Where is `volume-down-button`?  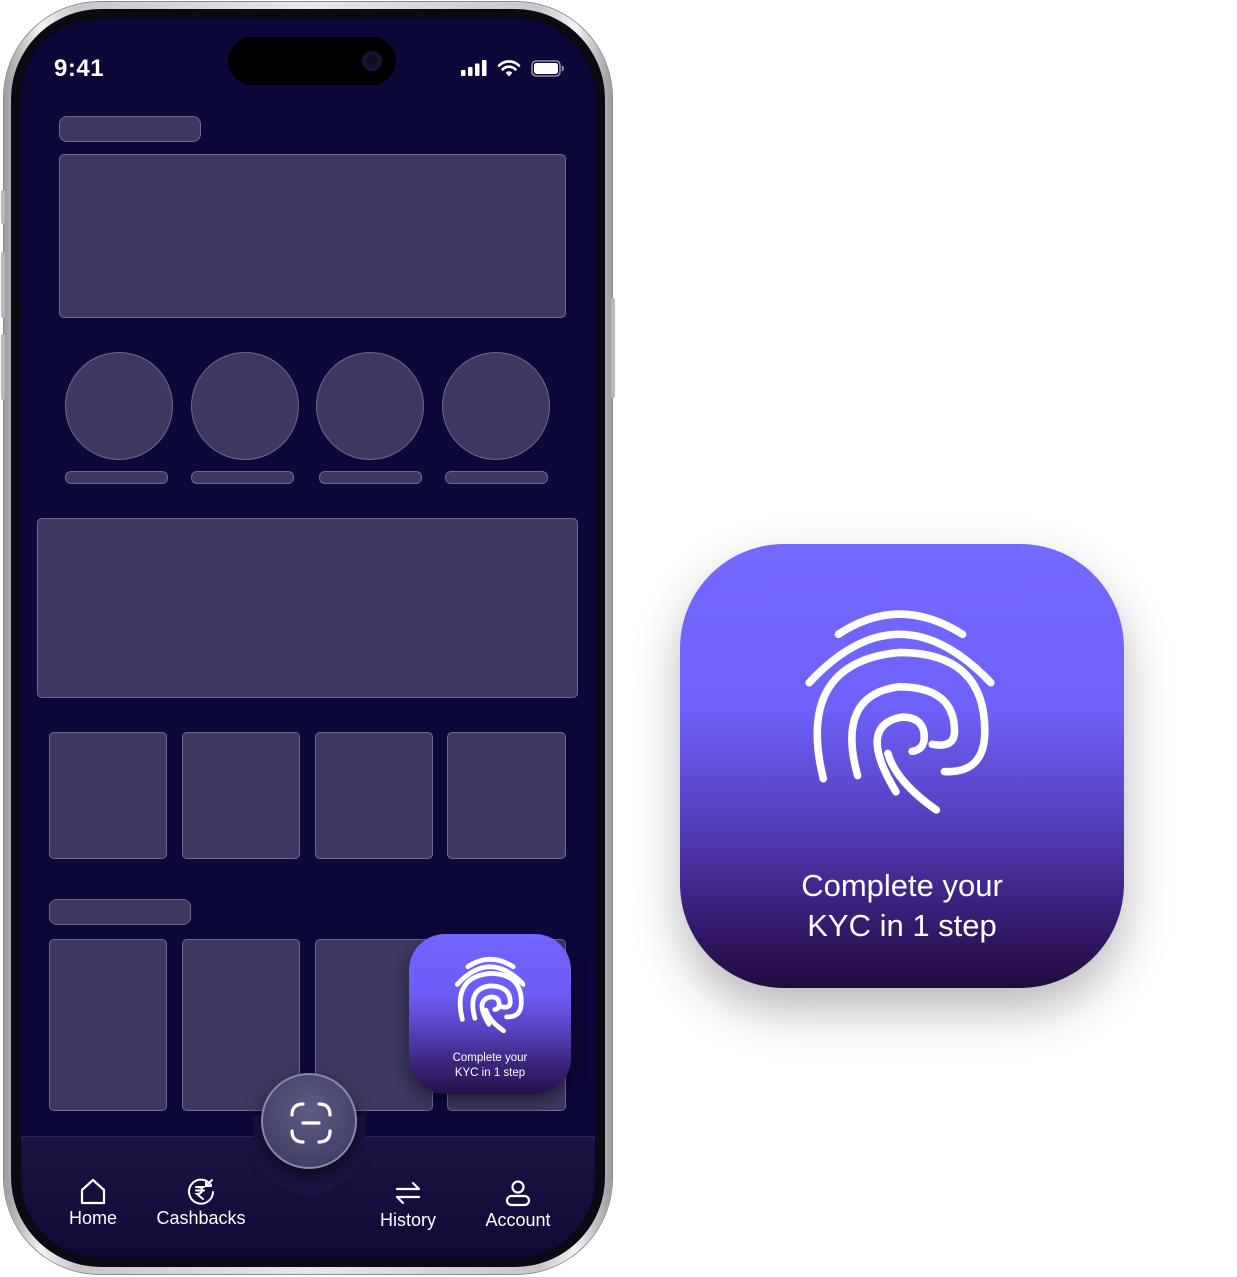
volume-down-button is located at coordinates (3, 367).